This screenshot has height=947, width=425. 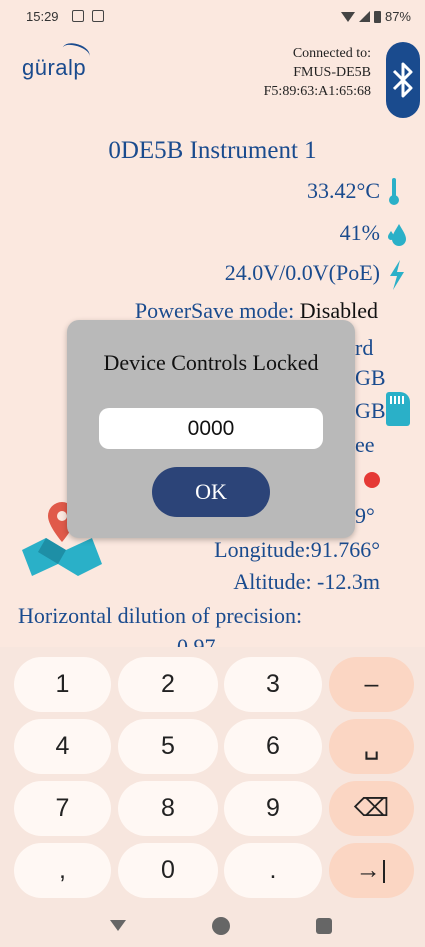 I want to click on key-8: 8, so click(x=168, y=808).